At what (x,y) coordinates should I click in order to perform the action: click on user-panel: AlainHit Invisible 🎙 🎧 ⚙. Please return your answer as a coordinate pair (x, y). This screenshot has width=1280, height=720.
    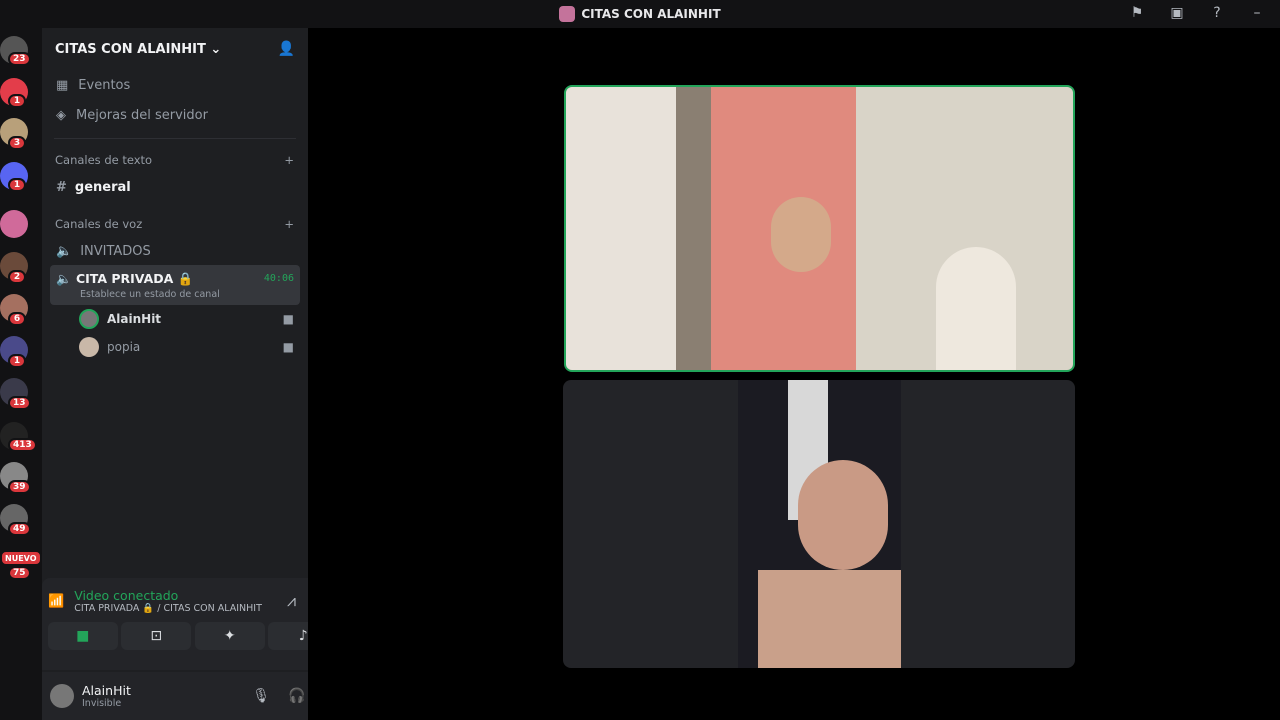
    Looking at the image, I should click on (193, 696).